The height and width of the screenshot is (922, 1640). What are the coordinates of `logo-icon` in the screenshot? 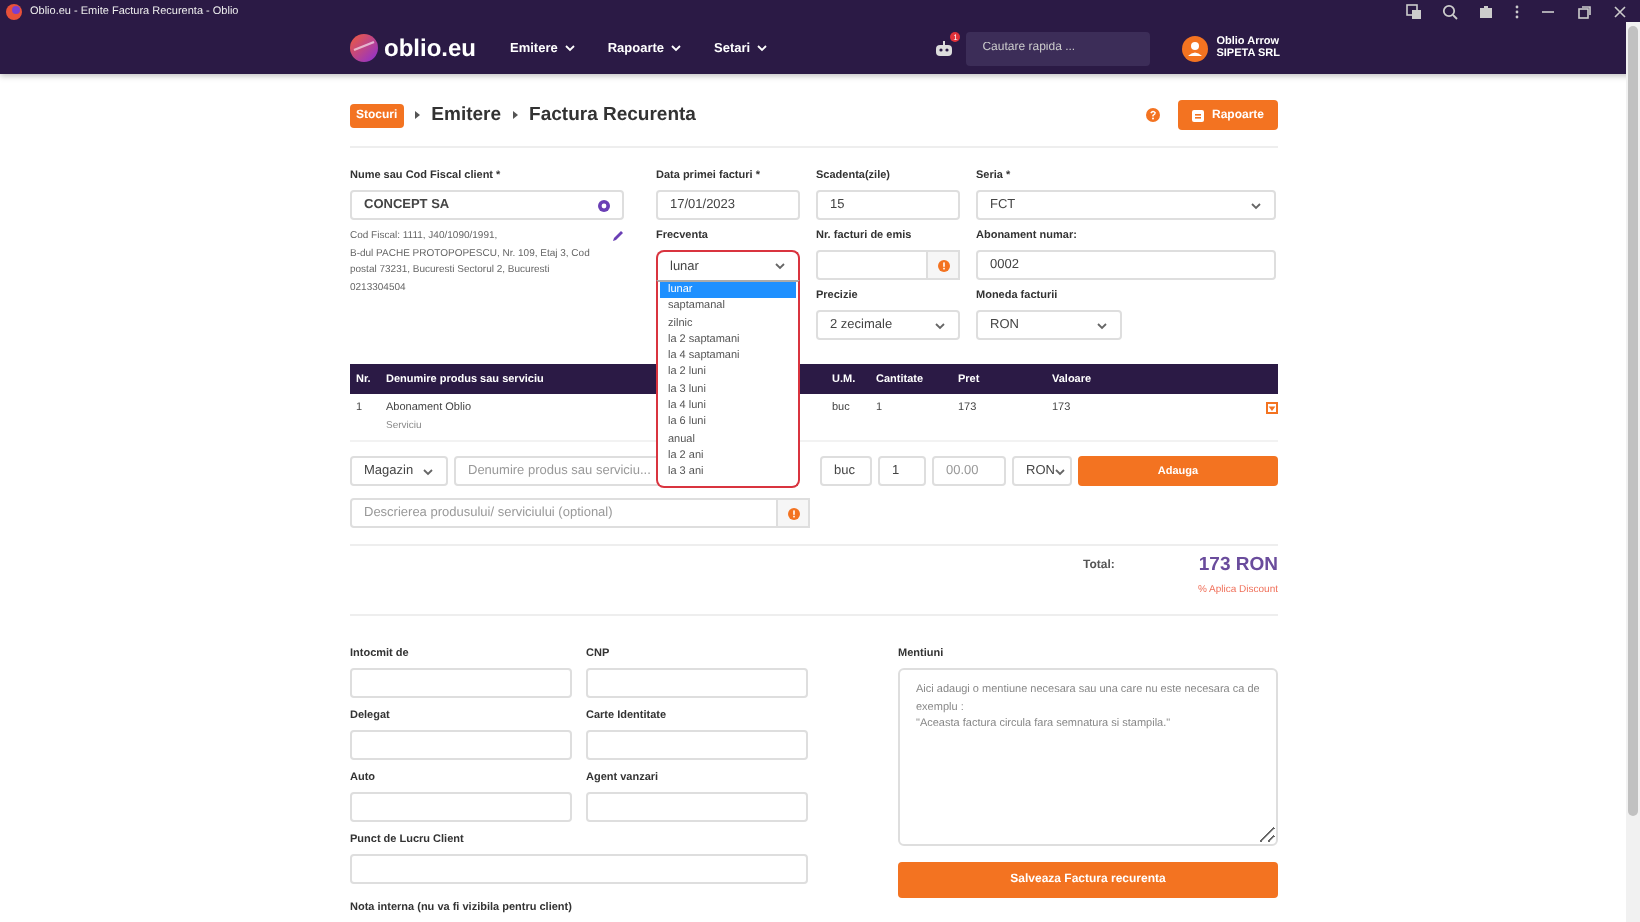 It's located at (364, 48).